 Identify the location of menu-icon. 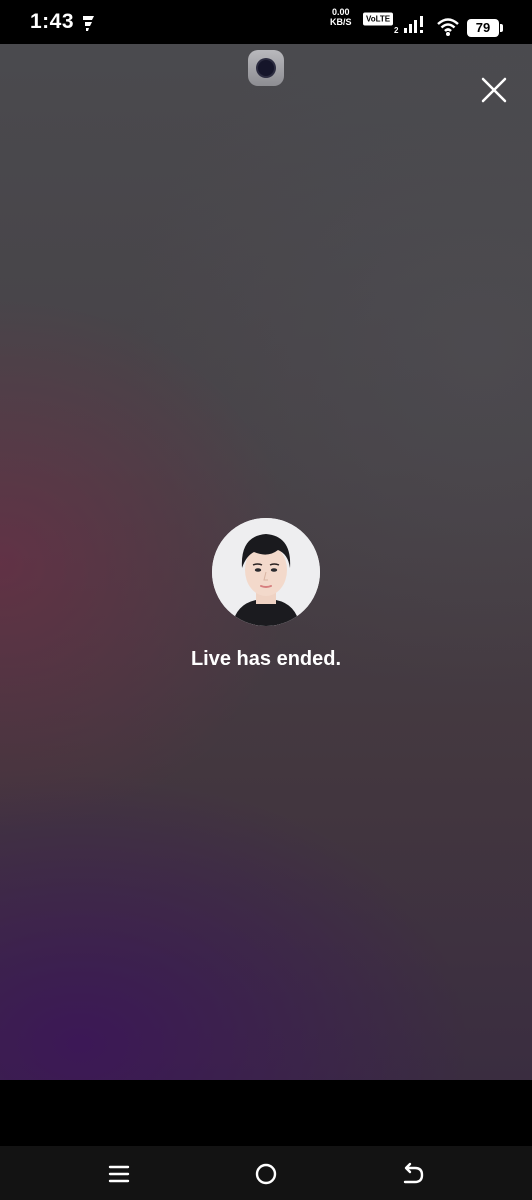
(119, 1174).